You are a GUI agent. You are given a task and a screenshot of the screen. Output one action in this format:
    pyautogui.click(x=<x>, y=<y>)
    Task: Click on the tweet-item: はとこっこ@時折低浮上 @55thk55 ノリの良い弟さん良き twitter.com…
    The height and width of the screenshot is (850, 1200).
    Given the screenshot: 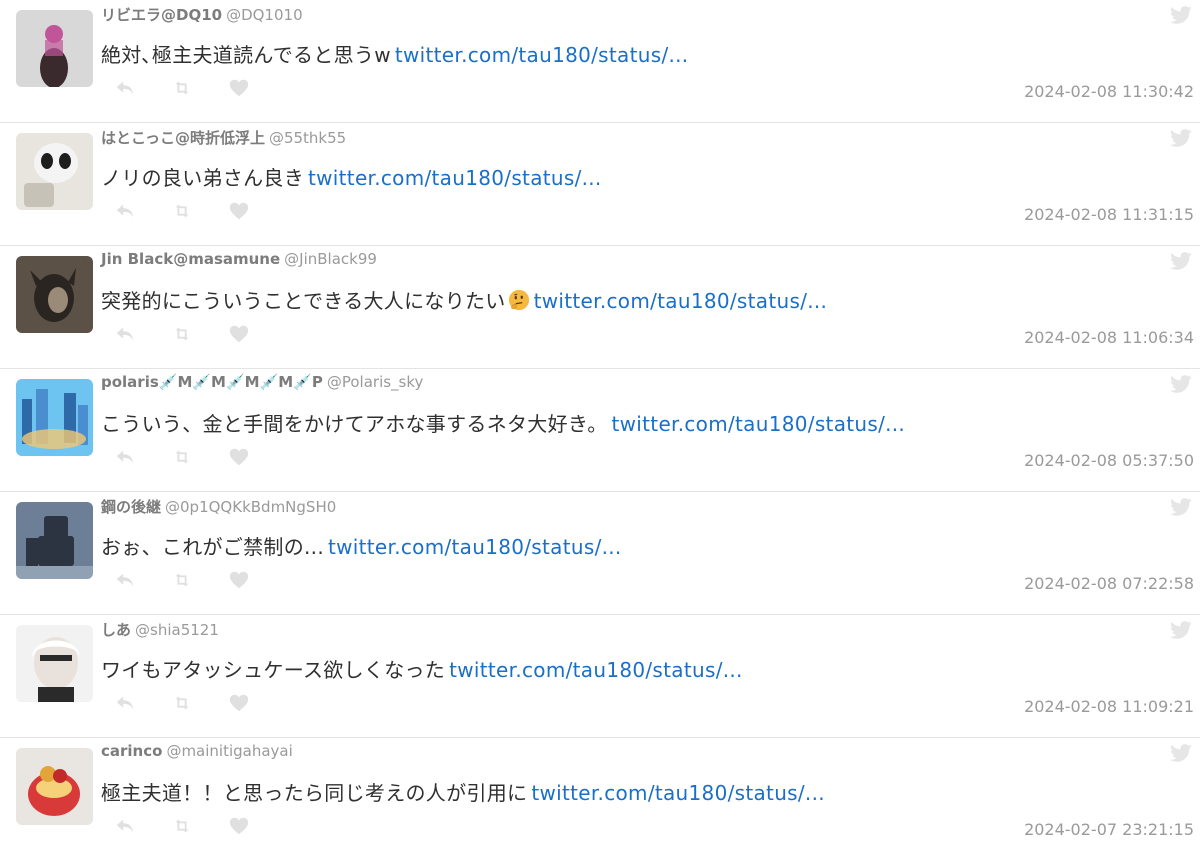 What is the action you would take?
    pyautogui.click(x=600, y=184)
    